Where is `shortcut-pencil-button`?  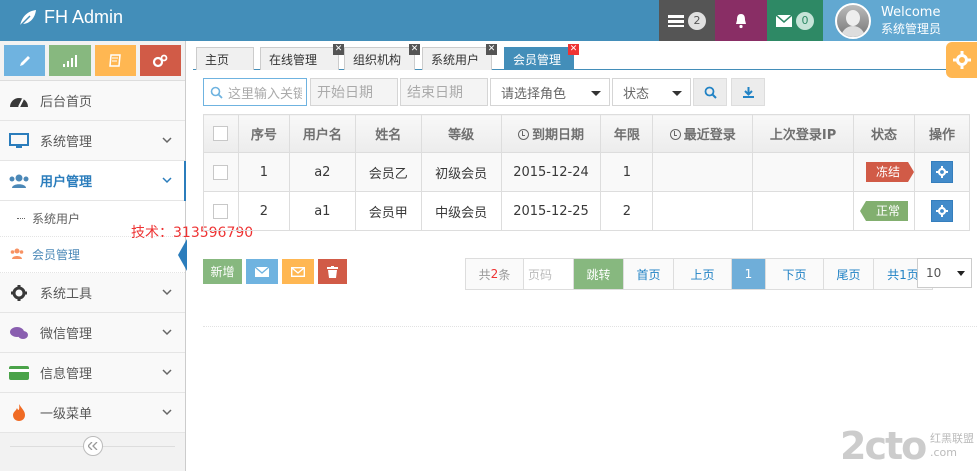 shortcut-pencil-button is located at coordinates (25, 60).